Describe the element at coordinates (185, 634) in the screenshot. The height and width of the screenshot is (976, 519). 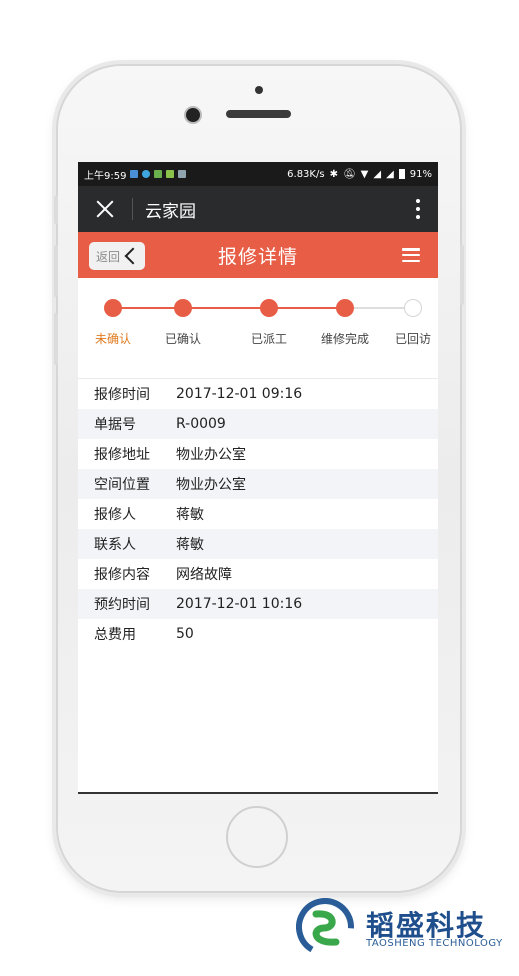
I see `detail-value: 50` at that location.